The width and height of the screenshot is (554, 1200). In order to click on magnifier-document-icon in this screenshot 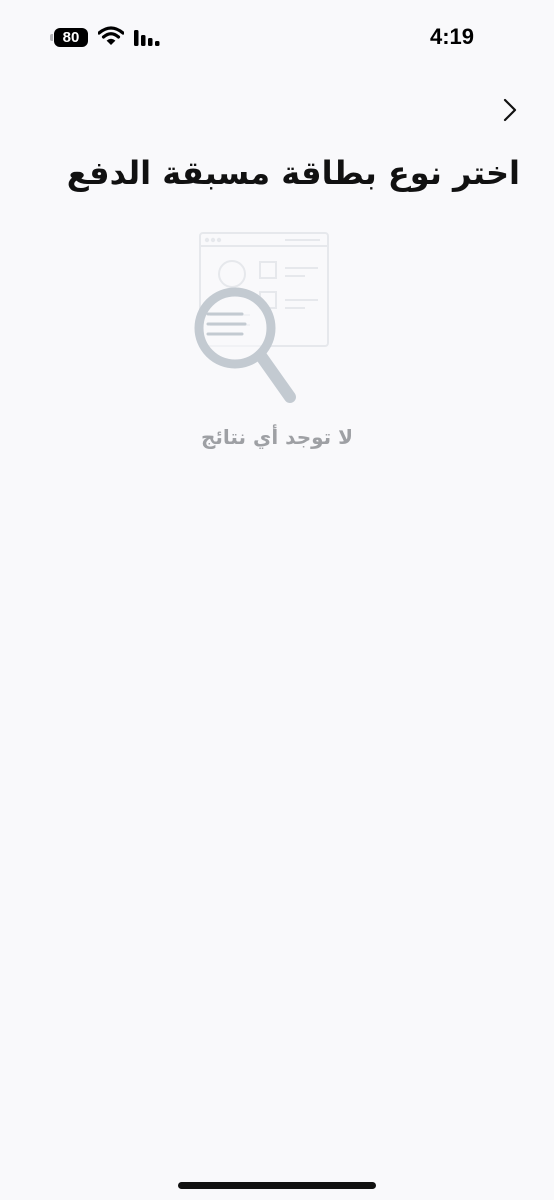, I will do `click(261, 317)`.